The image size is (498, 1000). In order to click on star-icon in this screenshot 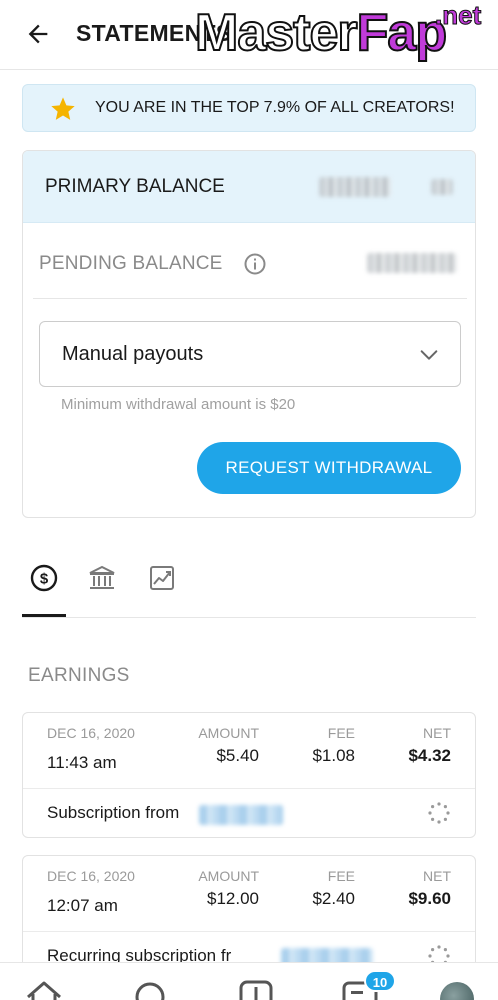, I will do `click(63, 108)`.